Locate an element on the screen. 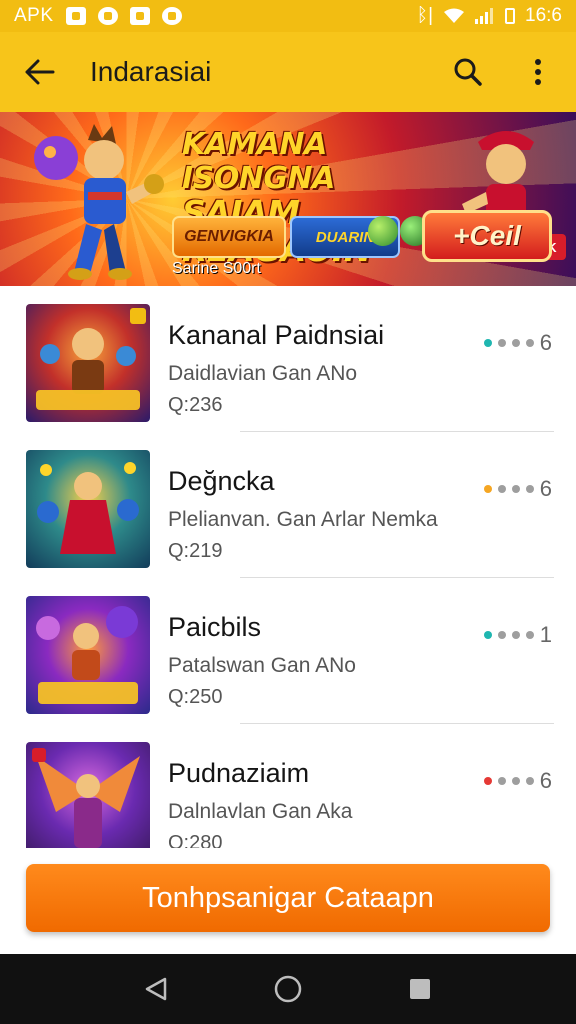 The width and height of the screenshot is (576, 1024). back-arrow-icon is located at coordinates (40, 72).